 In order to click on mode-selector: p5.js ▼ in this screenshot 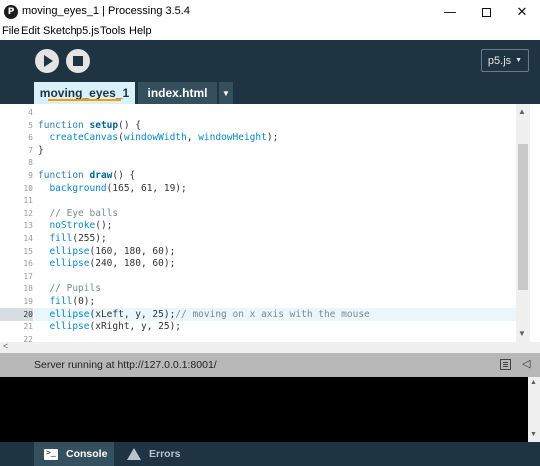, I will do `click(505, 60)`.